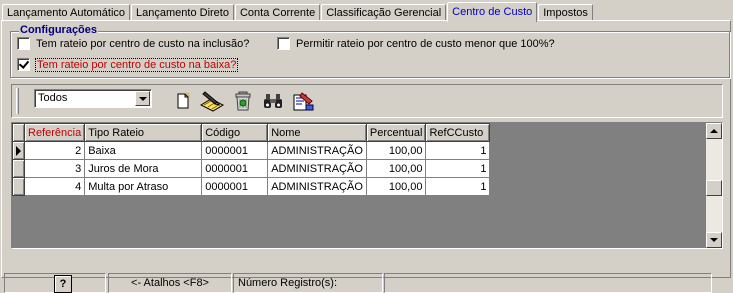  Describe the element at coordinates (54, 168) in the screenshot. I see `cell-referencia: 3` at that location.